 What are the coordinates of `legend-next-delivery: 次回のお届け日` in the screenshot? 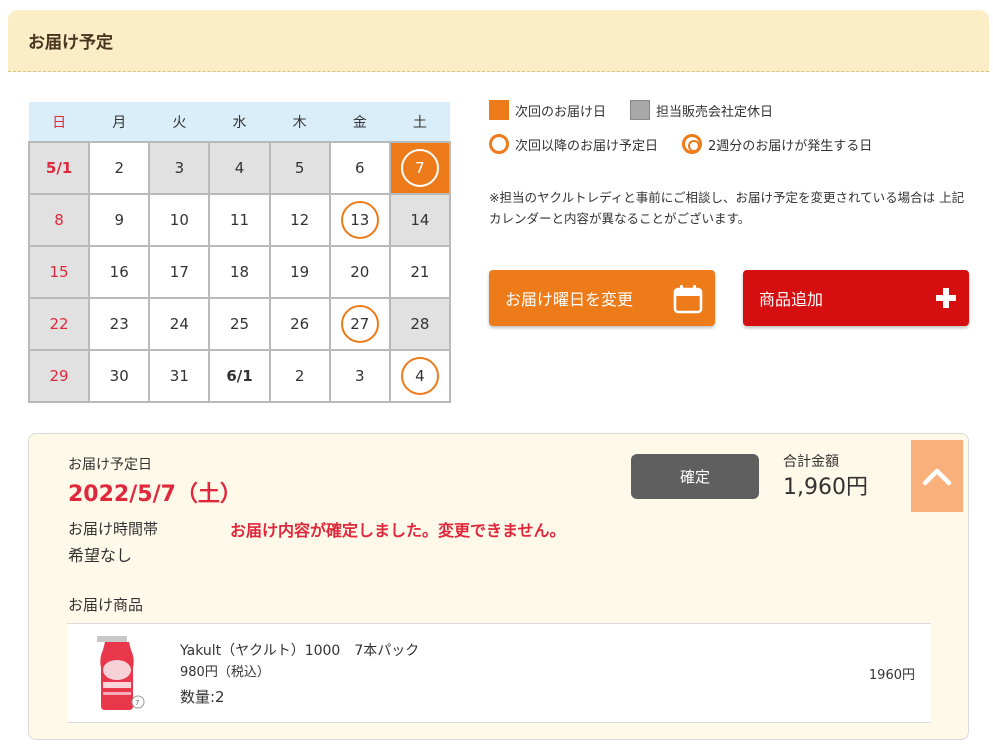 It's located at (561, 112).